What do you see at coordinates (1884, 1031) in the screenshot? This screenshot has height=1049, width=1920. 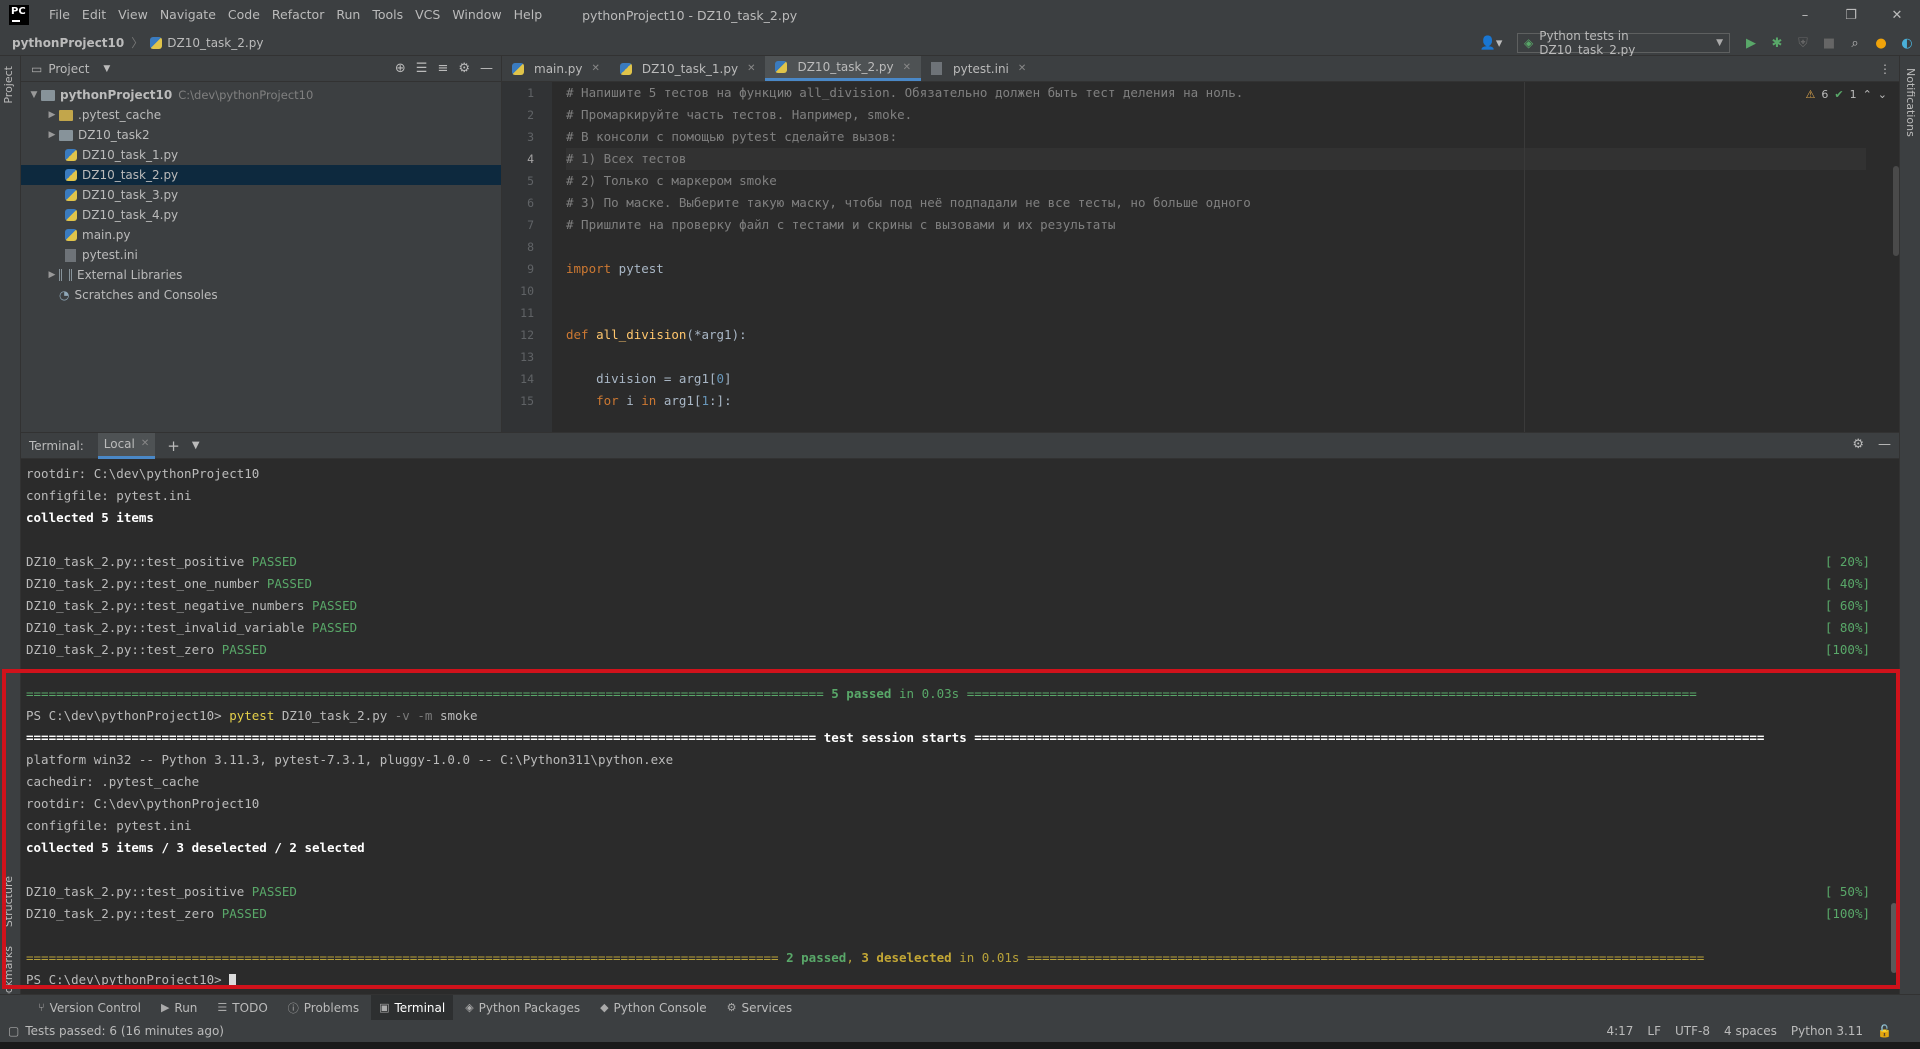 I see `lock-icon: 🔓` at bounding box center [1884, 1031].